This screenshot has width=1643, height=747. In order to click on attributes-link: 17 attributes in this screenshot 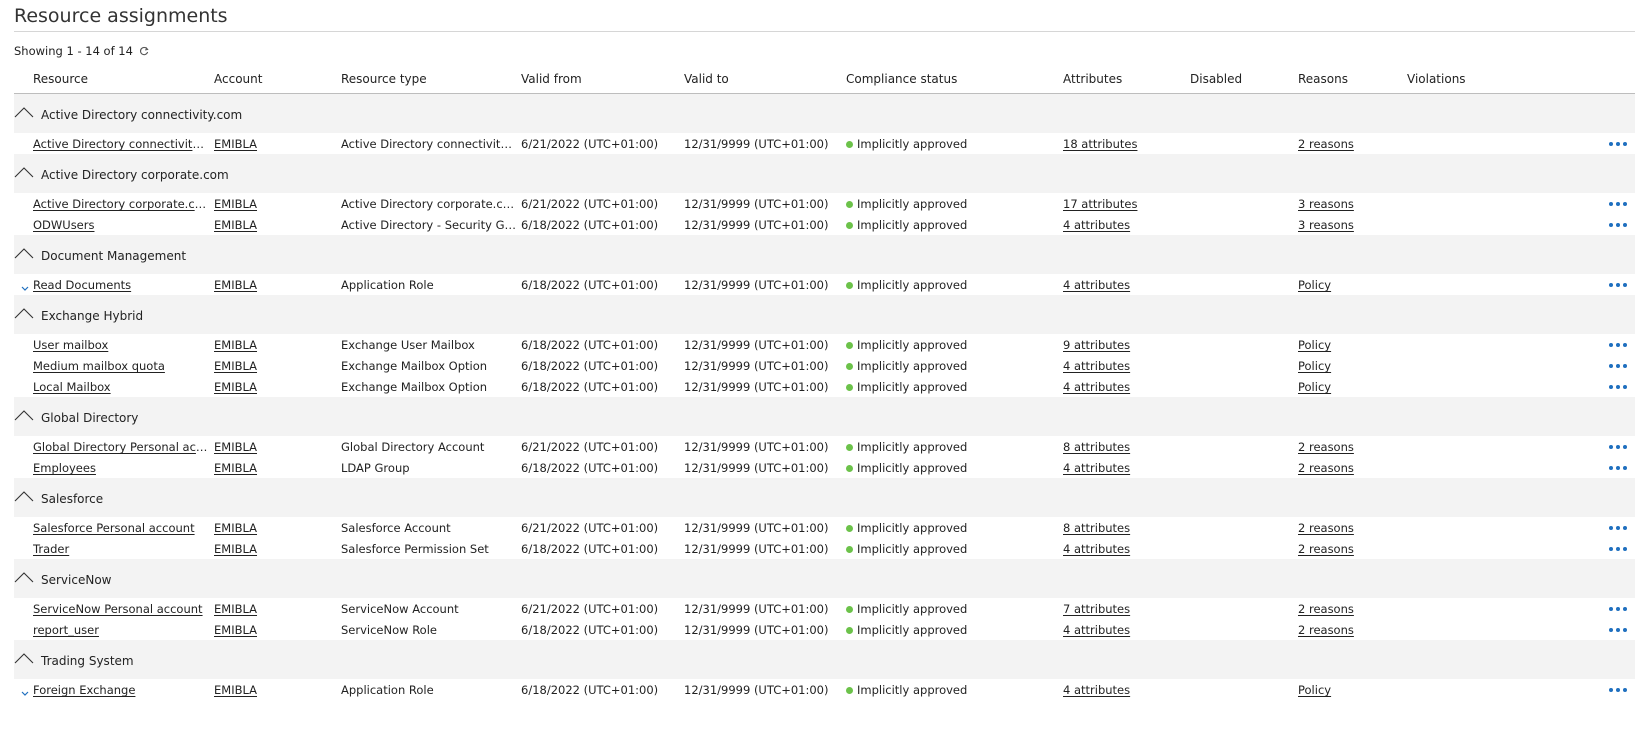, I will do `click(1100, 204)`.